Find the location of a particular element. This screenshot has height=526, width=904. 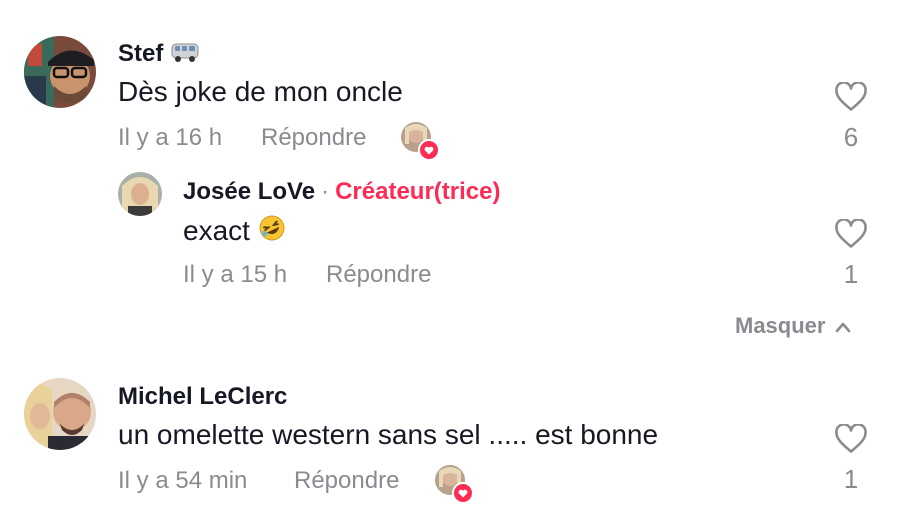

reply-username: Josée LoVe is located at coordinates (249, 192).